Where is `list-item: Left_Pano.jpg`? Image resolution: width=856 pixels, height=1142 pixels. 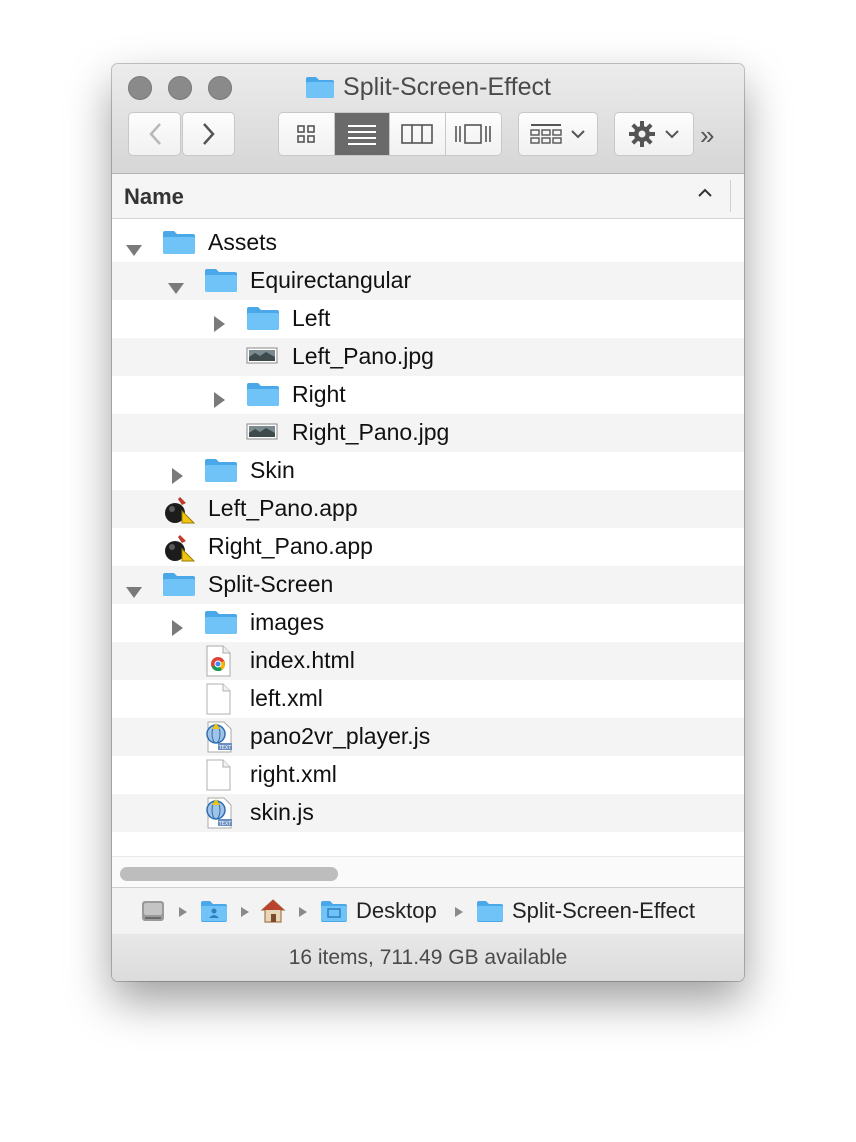
list-item: Left_Pano.jpg is located at coordinates (428, 357).